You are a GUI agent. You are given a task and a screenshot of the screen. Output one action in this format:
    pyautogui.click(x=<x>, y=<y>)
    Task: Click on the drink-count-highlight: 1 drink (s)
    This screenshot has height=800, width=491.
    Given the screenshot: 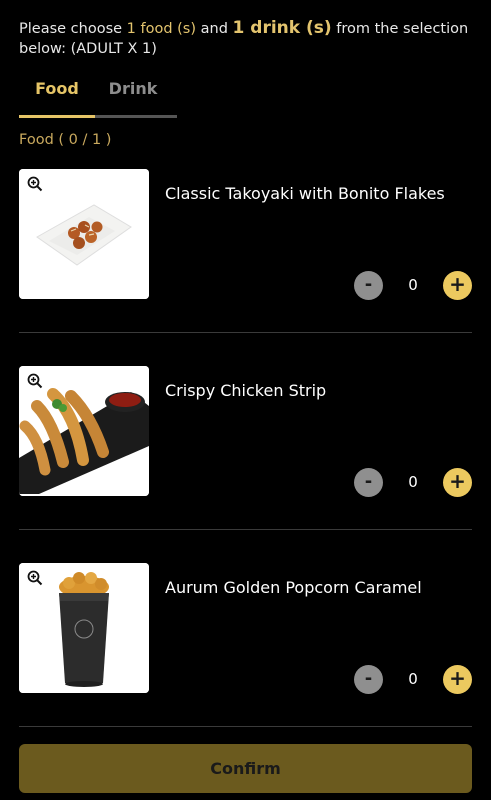 What is the action you would take?
    pyautogui.click(x=282, y=28)
    